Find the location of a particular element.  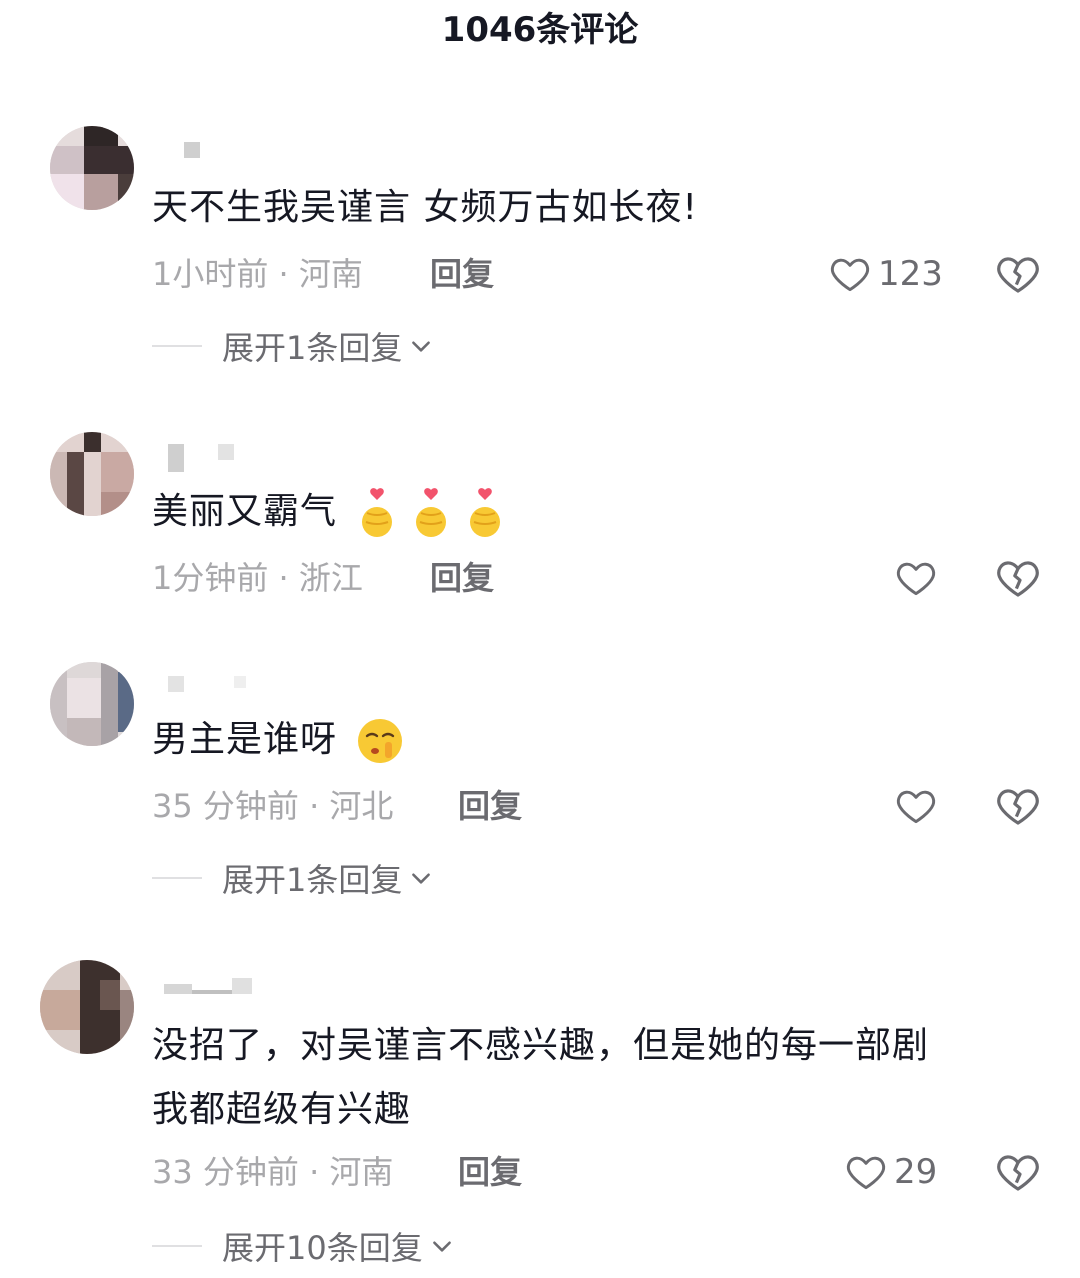

like-button: 29 is located at coordinates (890, 1172).